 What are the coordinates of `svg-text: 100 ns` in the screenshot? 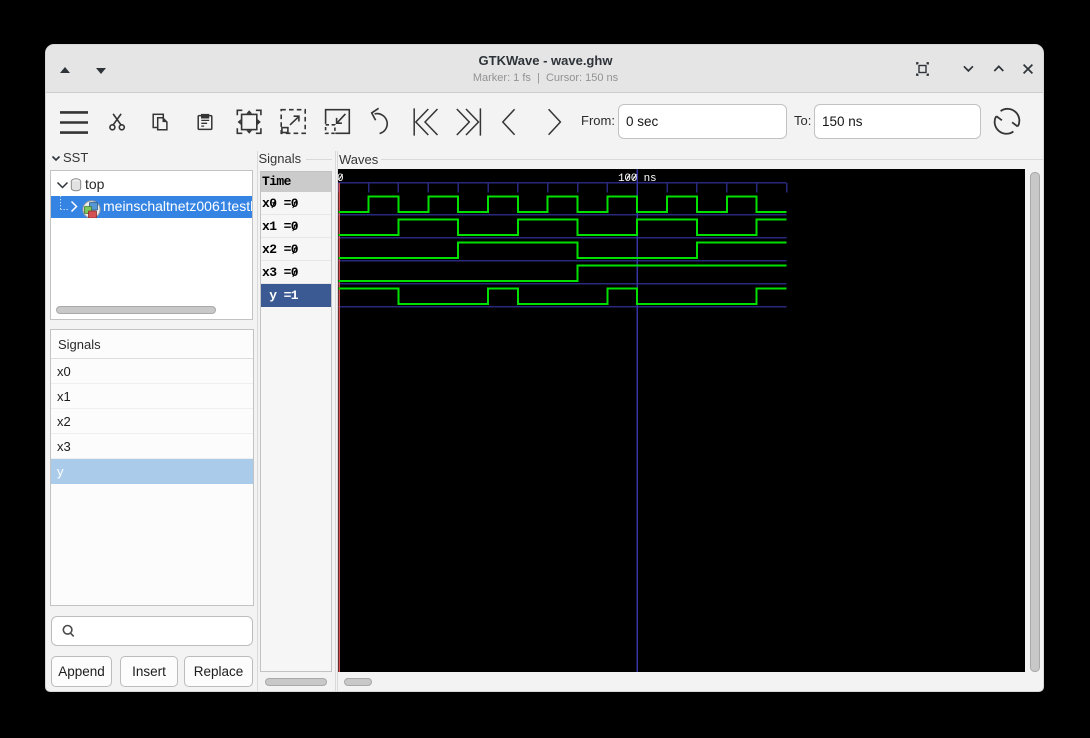 It's located at (637, 179).